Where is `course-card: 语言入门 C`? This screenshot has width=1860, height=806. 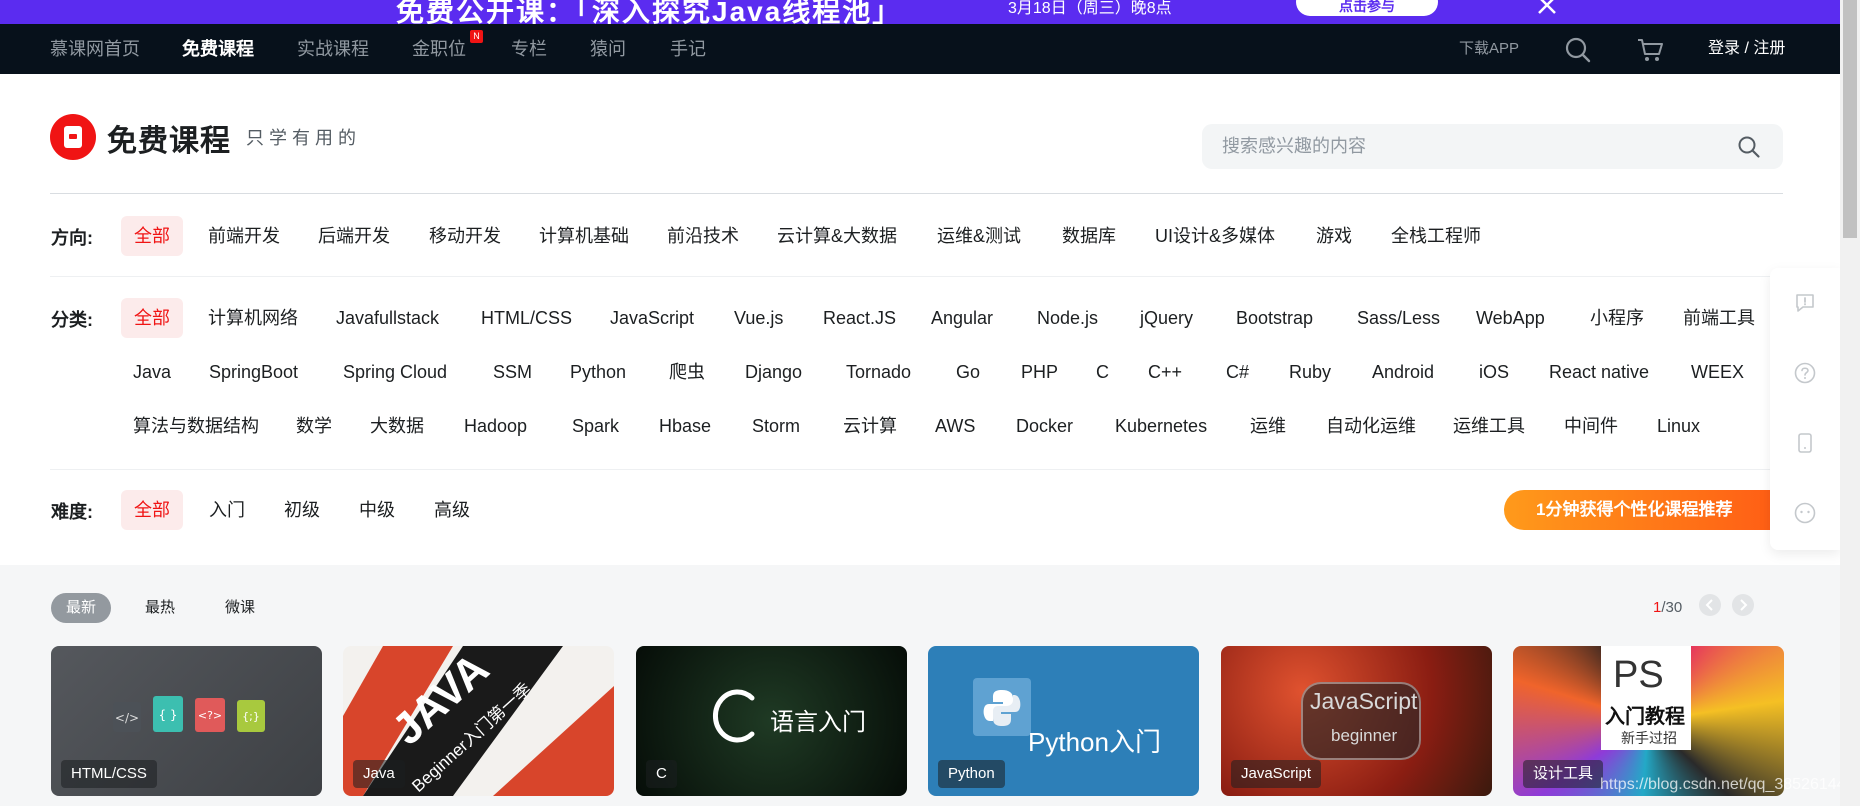 course-card: 语言入门 C is located at coordinates (771, 721).